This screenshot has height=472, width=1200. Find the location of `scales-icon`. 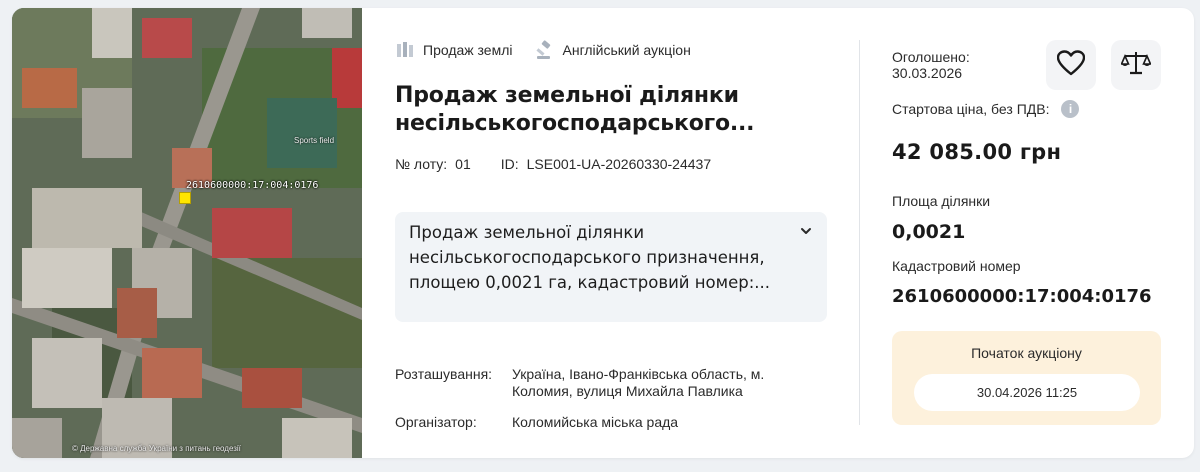

scales-icon is located at coordinates (1136, 65).